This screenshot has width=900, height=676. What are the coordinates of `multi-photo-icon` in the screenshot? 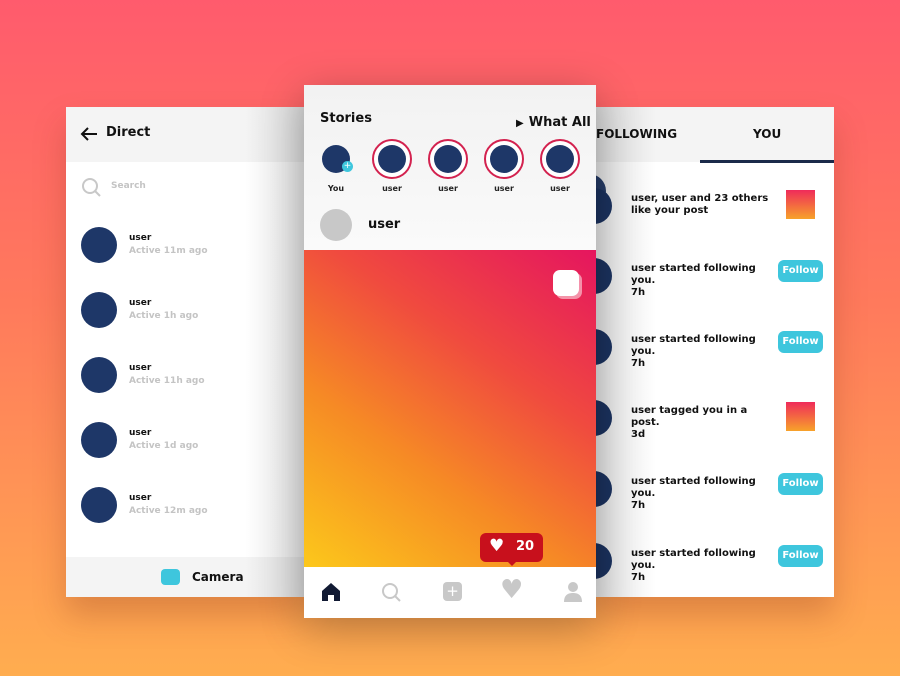 It's located at (566, 283).